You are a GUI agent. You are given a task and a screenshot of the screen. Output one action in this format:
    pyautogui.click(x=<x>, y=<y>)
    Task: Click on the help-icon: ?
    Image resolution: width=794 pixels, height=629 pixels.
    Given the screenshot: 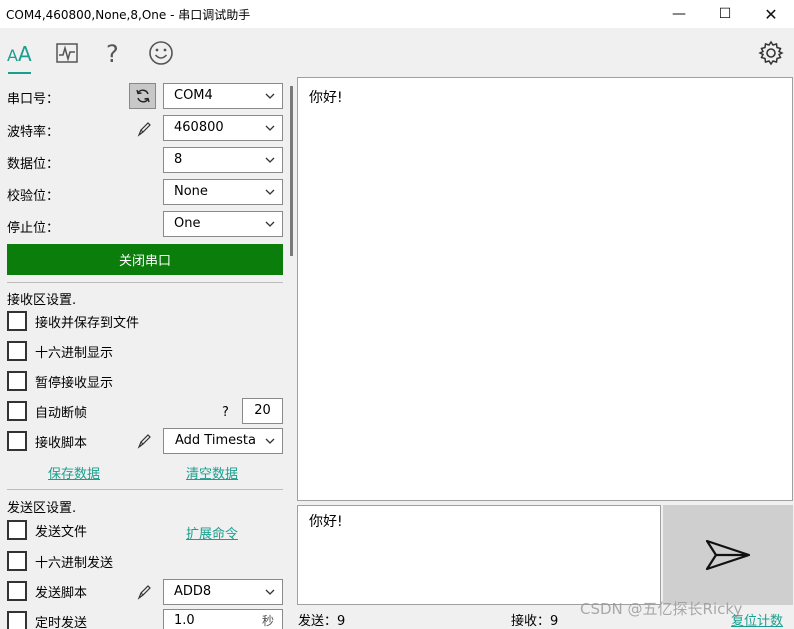 What is the action you would take?
    pyautogui.click(x=113, y=53)
    